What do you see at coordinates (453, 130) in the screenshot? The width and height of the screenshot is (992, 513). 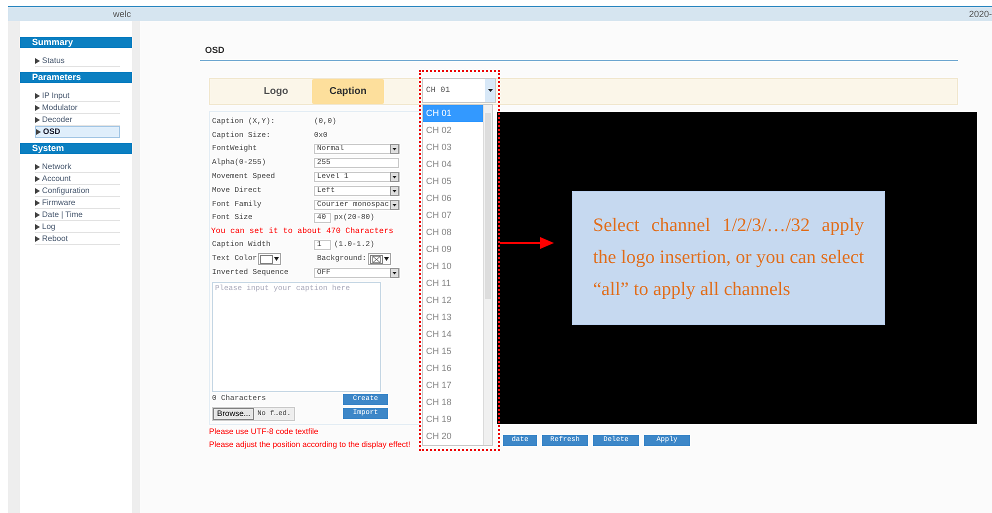 I see `channel-option: CH 02` at bounding box center [453, 130].